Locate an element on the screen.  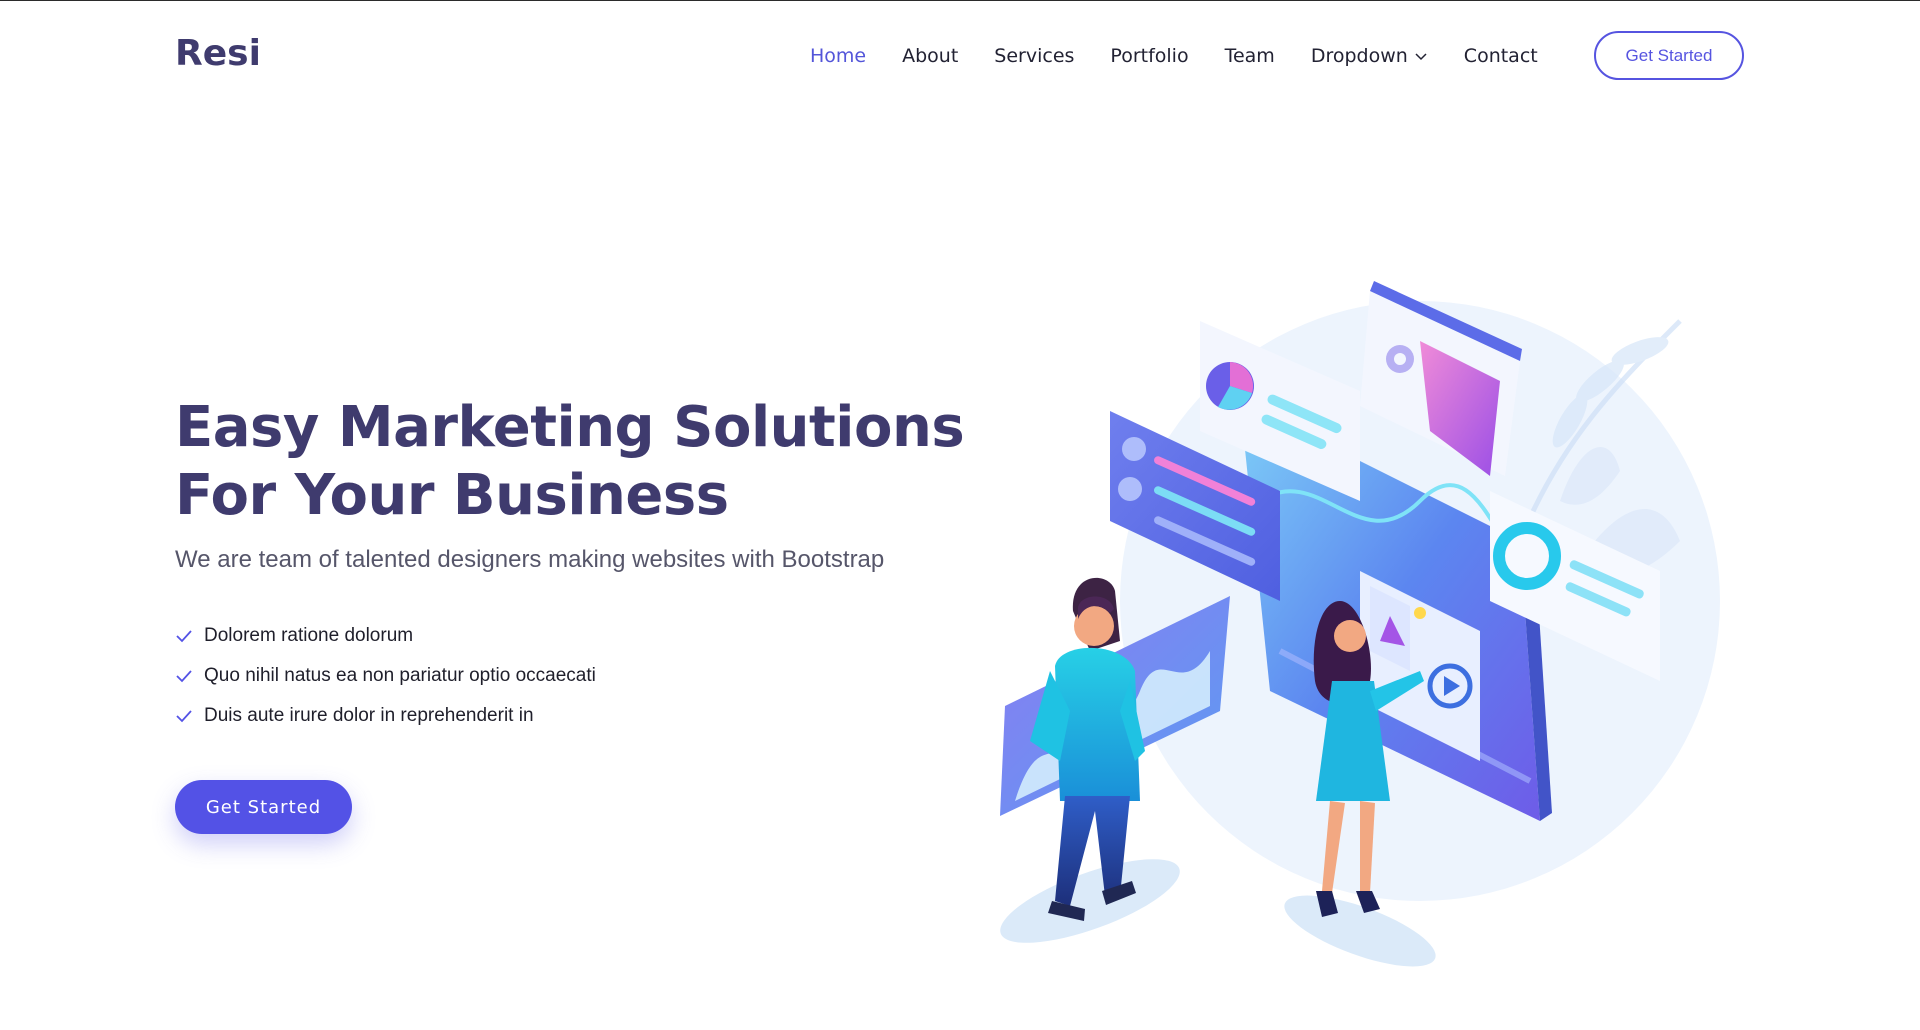
nav-item-label: Home is located at coordinates (838, 56).